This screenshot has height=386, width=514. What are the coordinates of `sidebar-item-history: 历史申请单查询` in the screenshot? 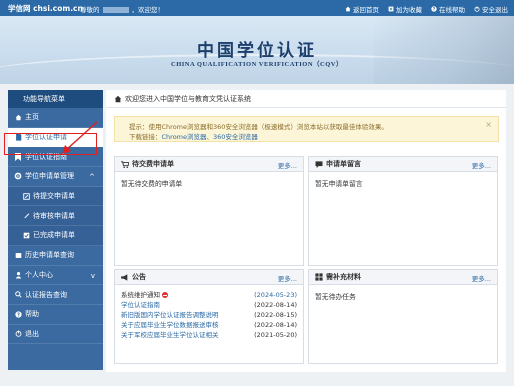 It's located at (55, 256).